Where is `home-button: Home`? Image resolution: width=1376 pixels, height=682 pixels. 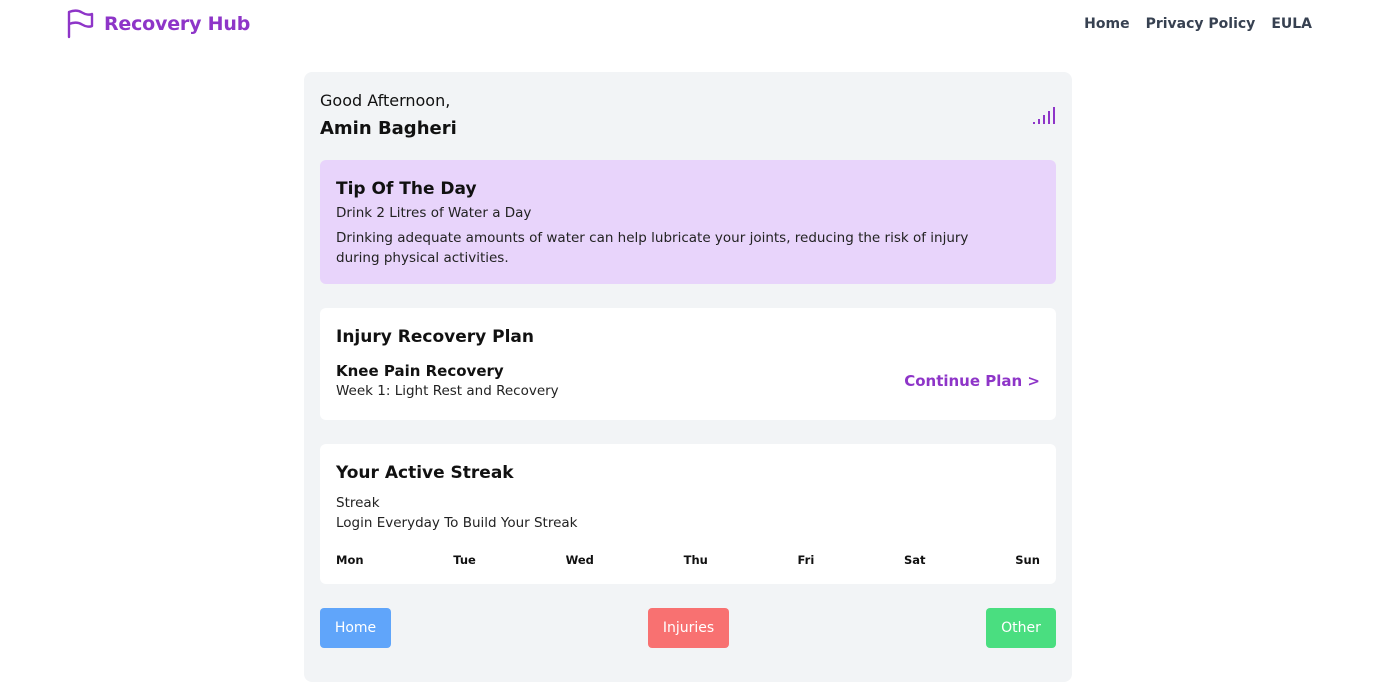 home-button: Home is located at coordinates (355, 628).